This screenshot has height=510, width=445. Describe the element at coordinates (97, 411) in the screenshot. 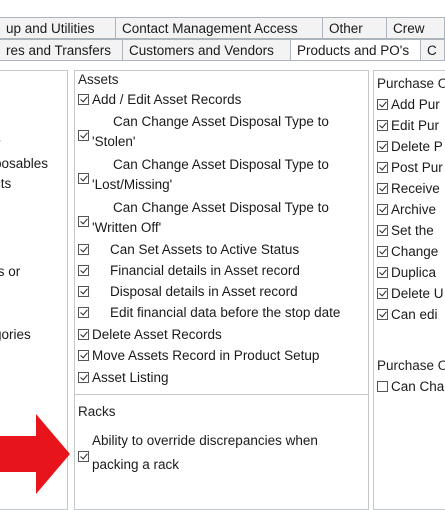

I see `racks-section-title: Racks` at that location.